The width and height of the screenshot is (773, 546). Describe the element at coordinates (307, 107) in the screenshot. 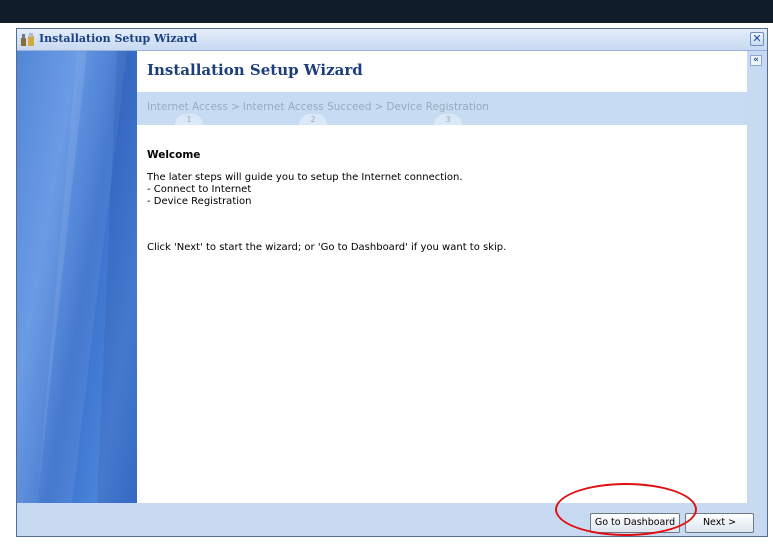

I see `step-2-label: Internet Access Succeed` at that location.